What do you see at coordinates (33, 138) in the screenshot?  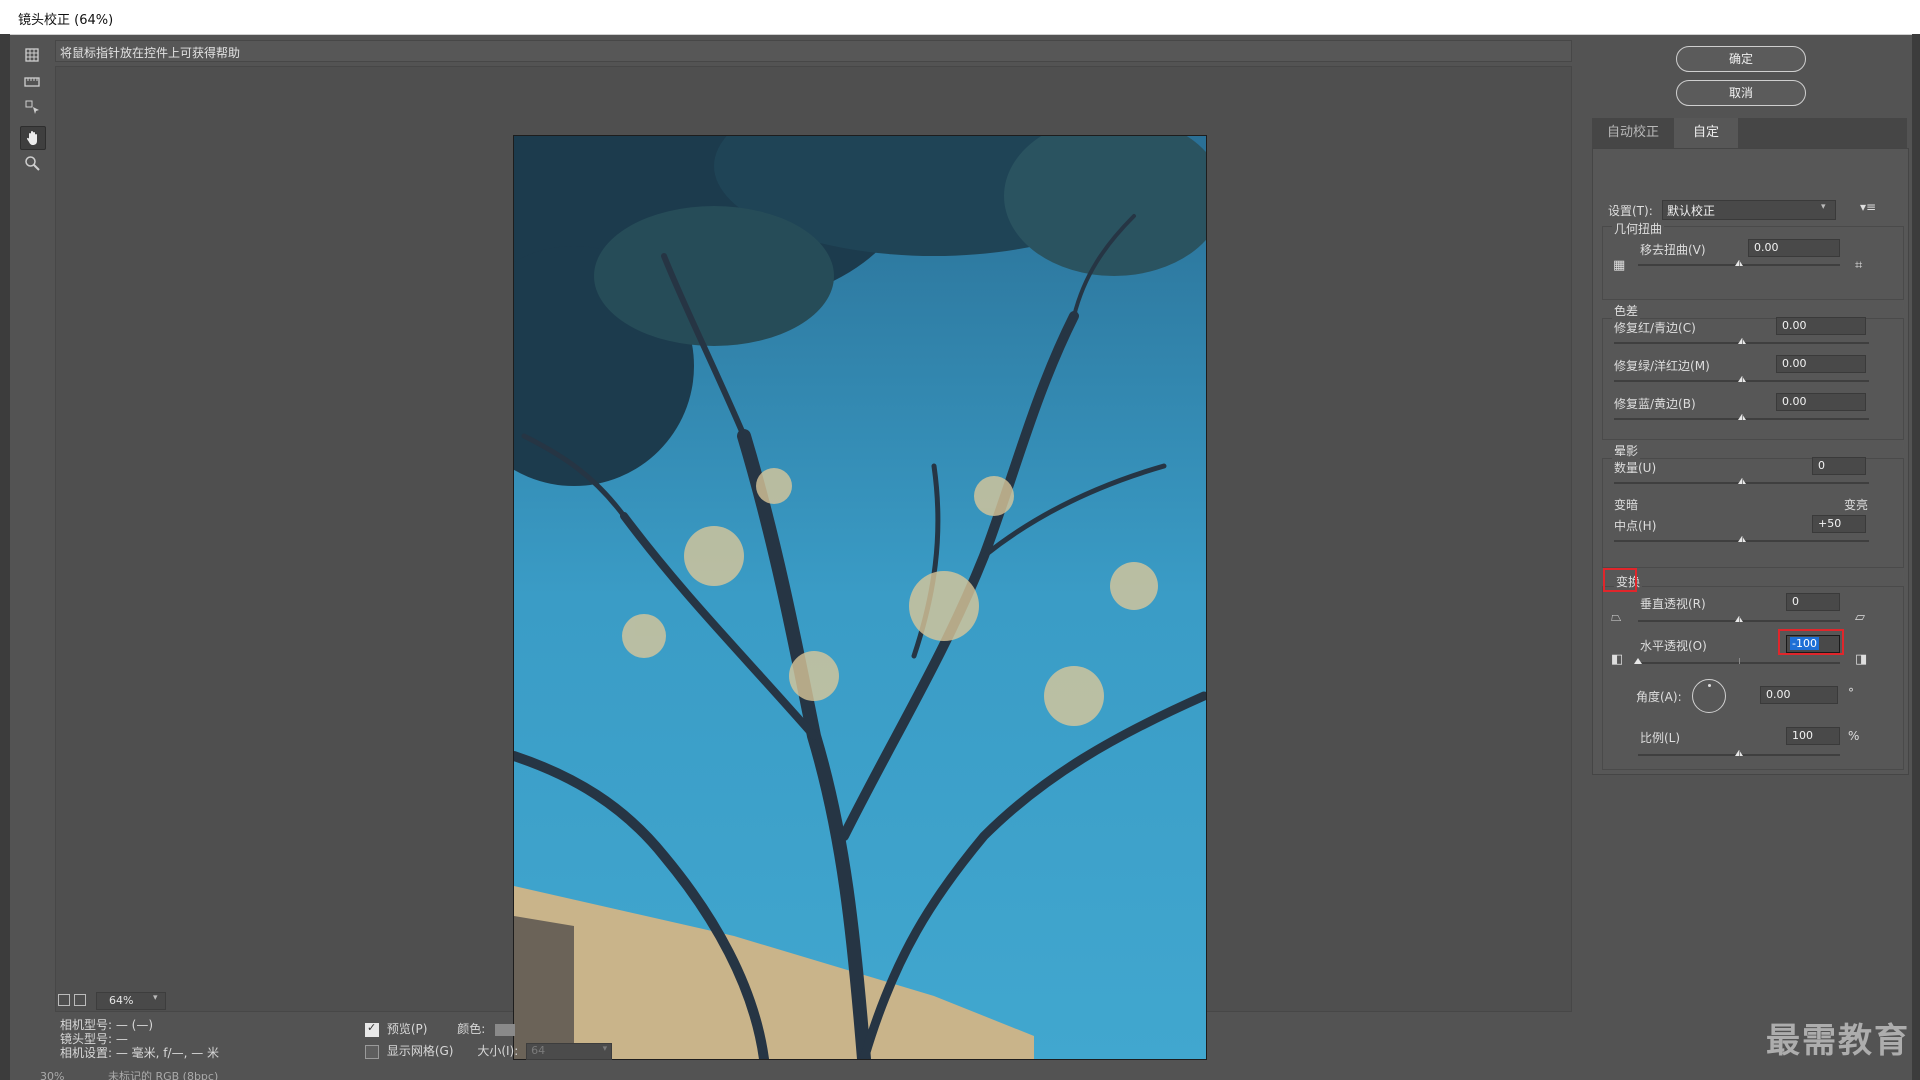 I see `hand-tool-icon` at bounding box center [33, 138].